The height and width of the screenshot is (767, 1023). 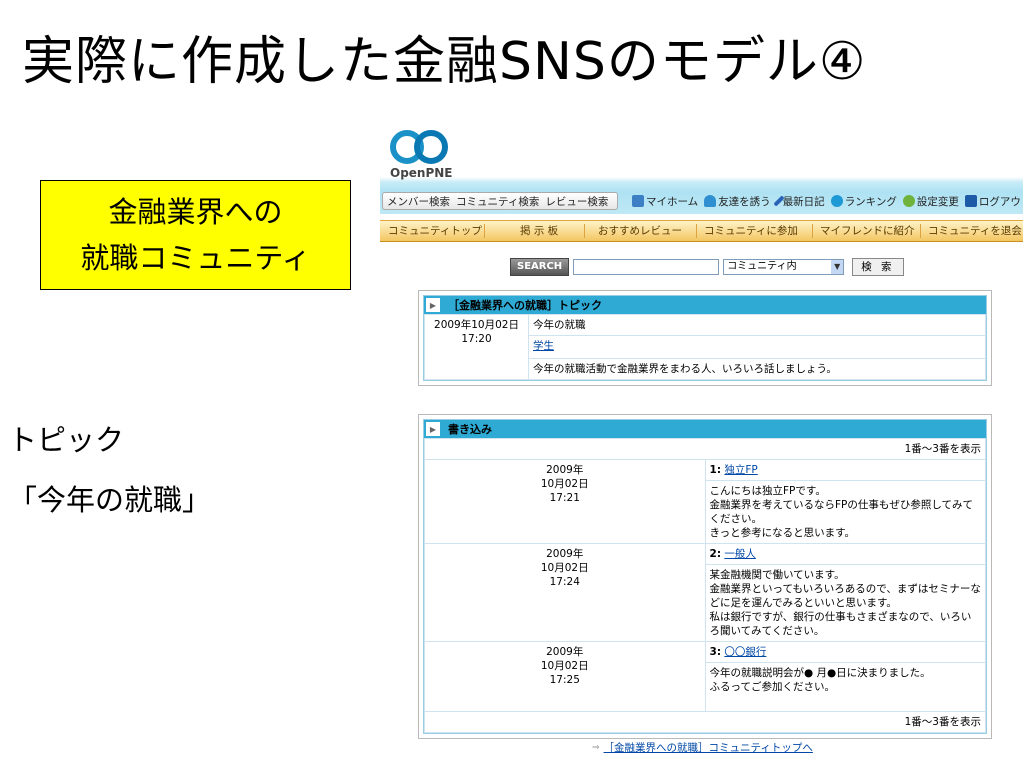 I want to click on comment-time: 17:21, so click(x=564, y=498).